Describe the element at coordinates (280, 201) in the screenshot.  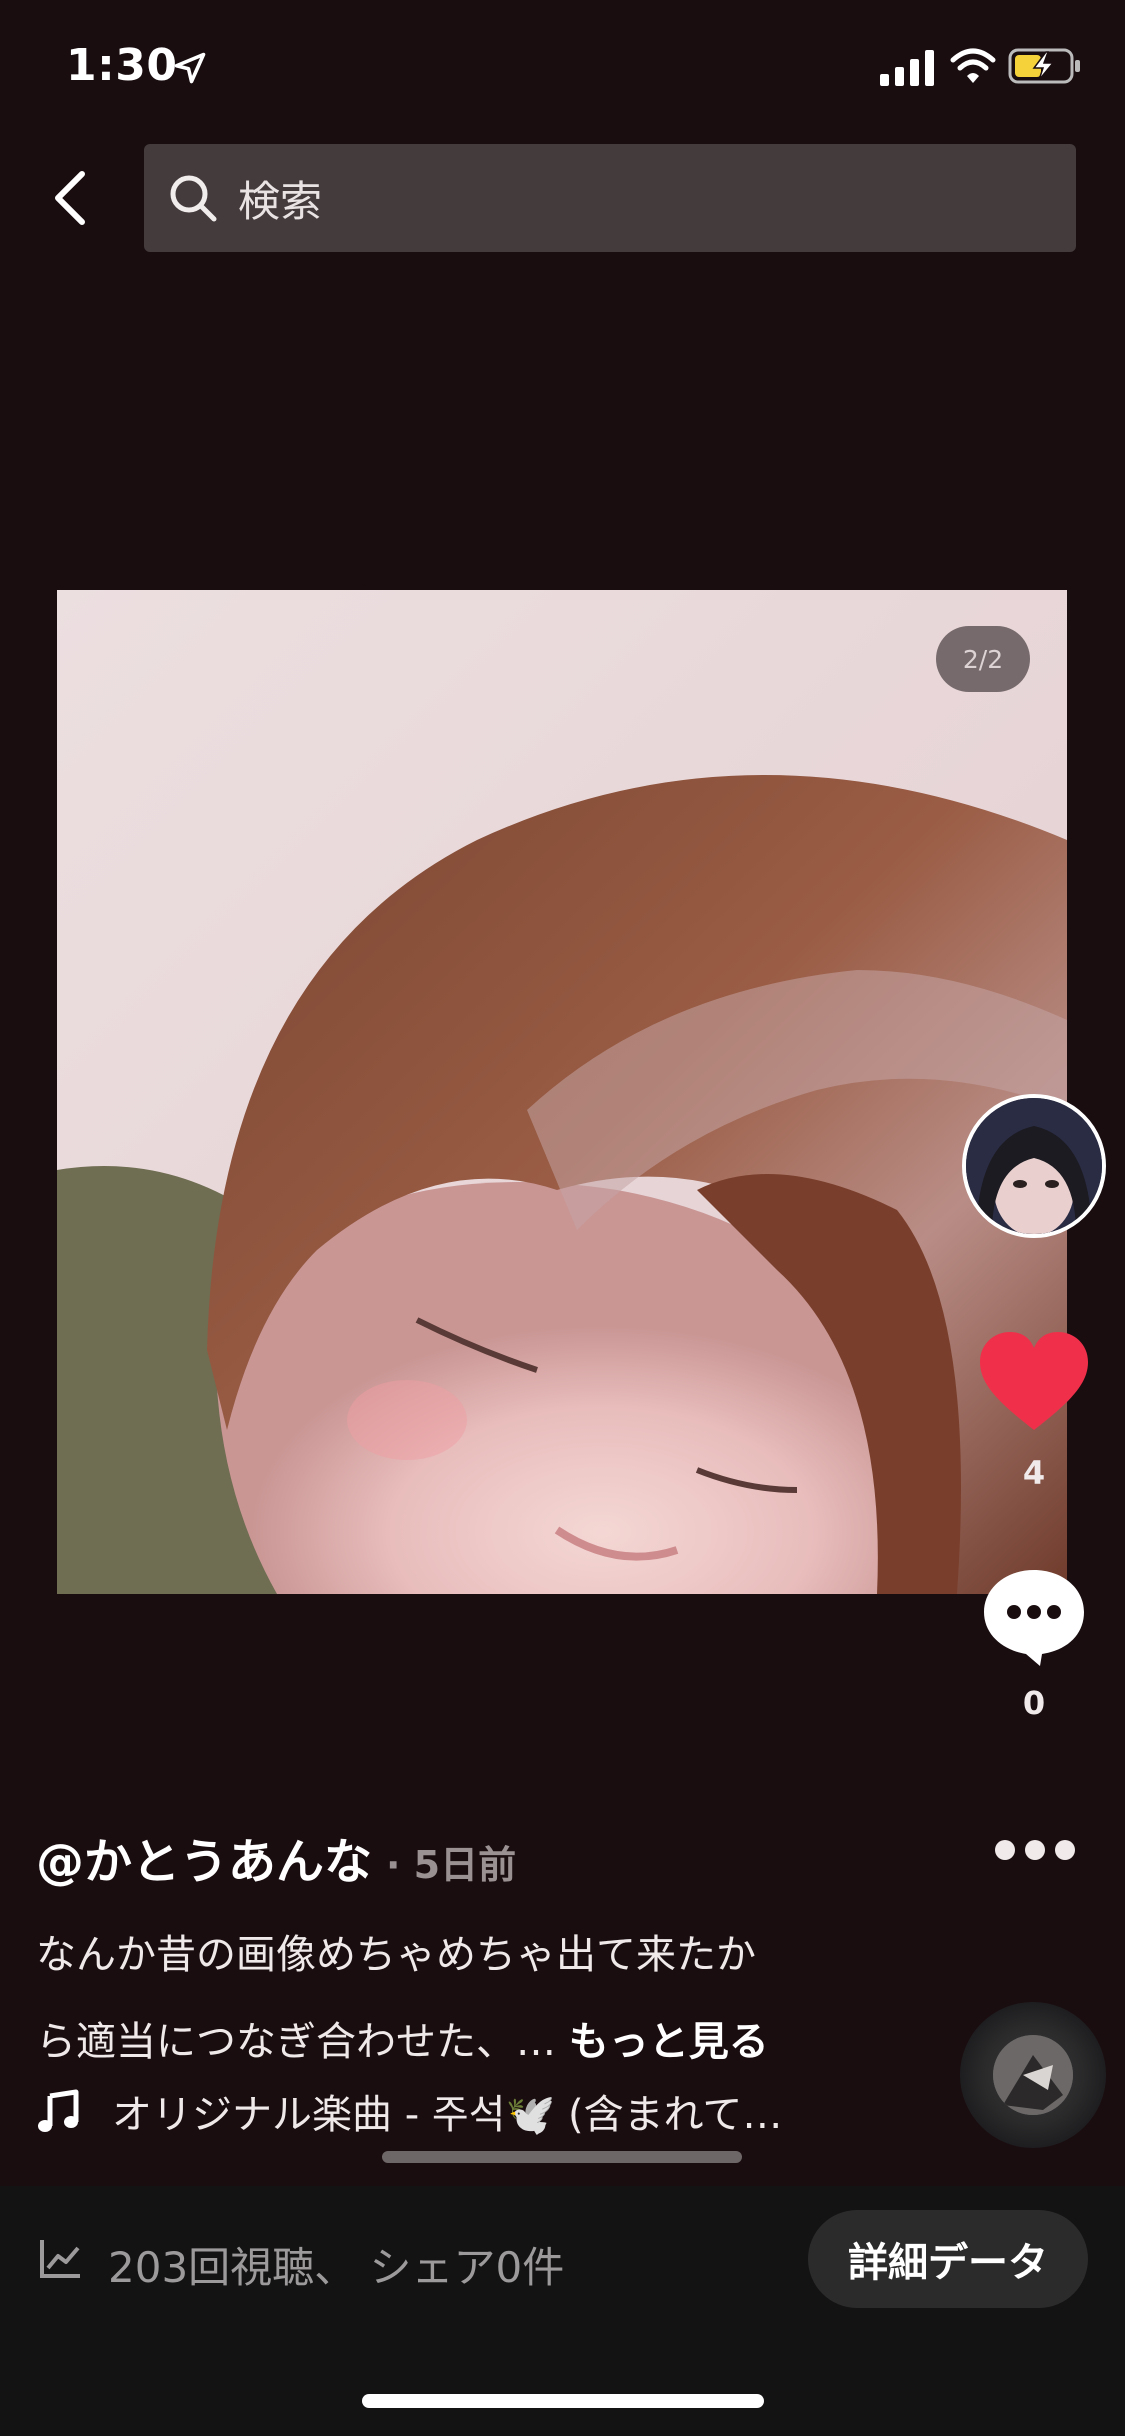
I see `search-placeholder: 検索` at that location.